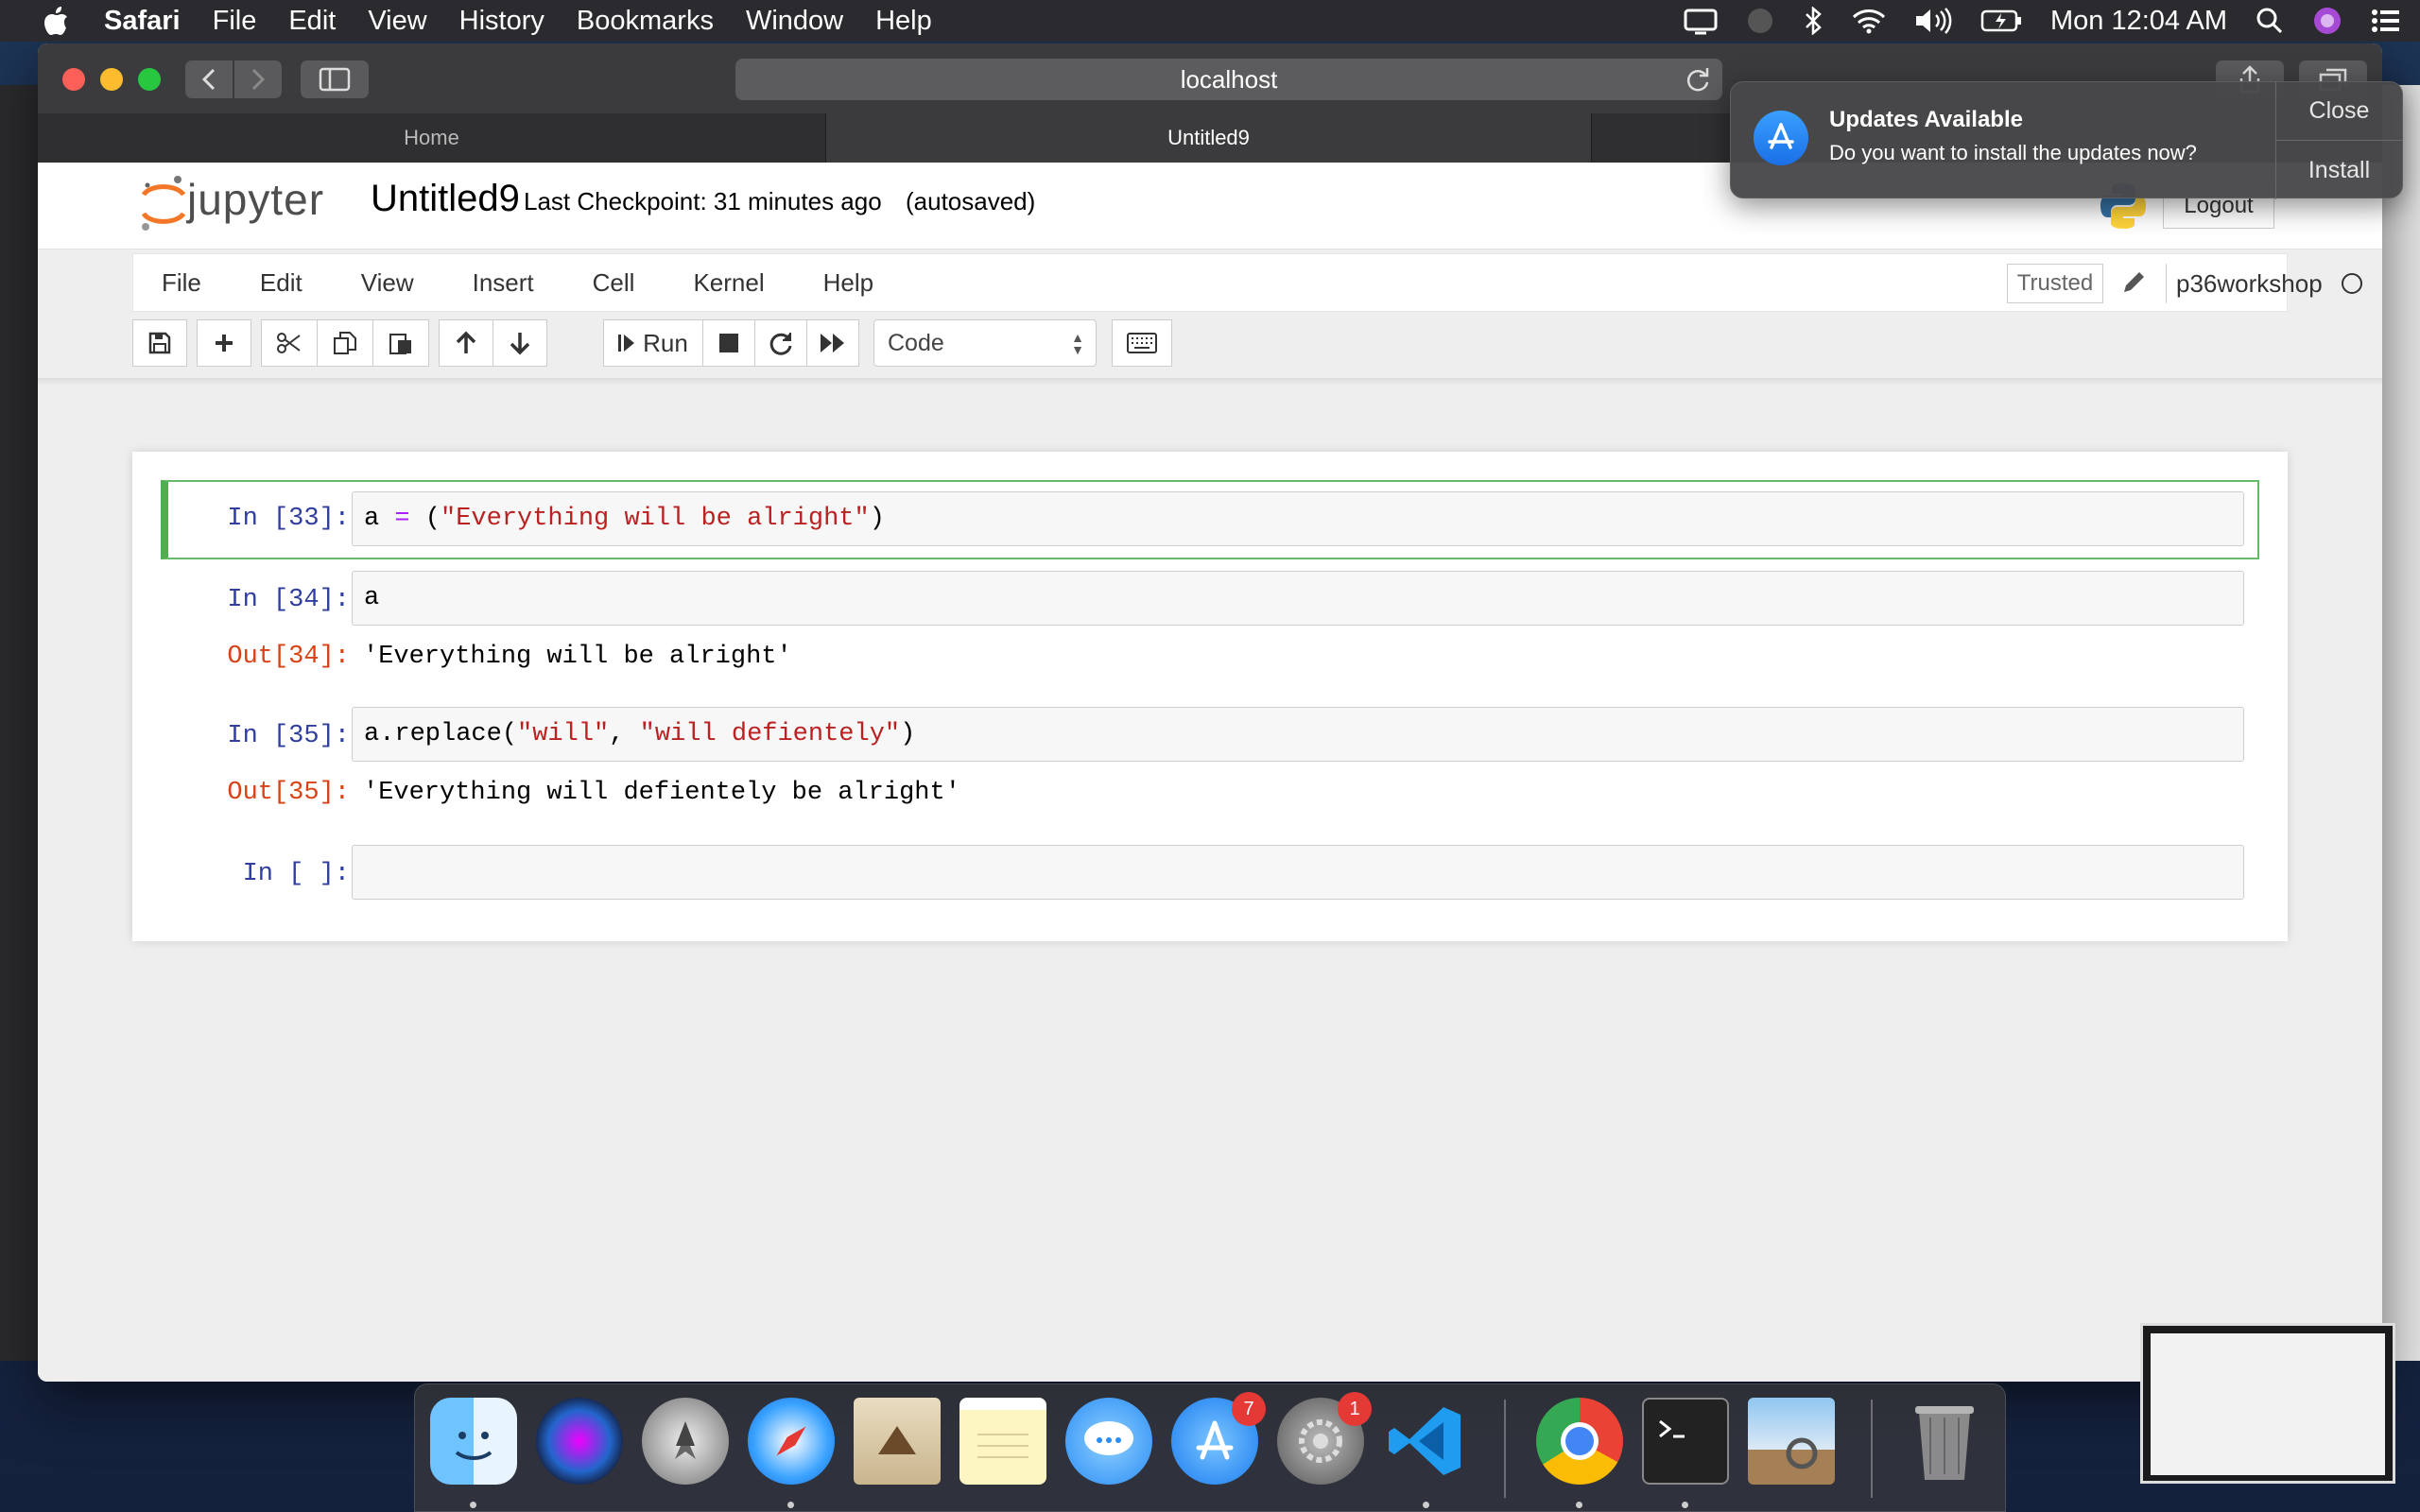 Image resolution: width=2420 pixels, height=1512 pixels. Describe the element at coordinates (1686, 1441) in the screenshot. I see `terminal-icon` at that location.